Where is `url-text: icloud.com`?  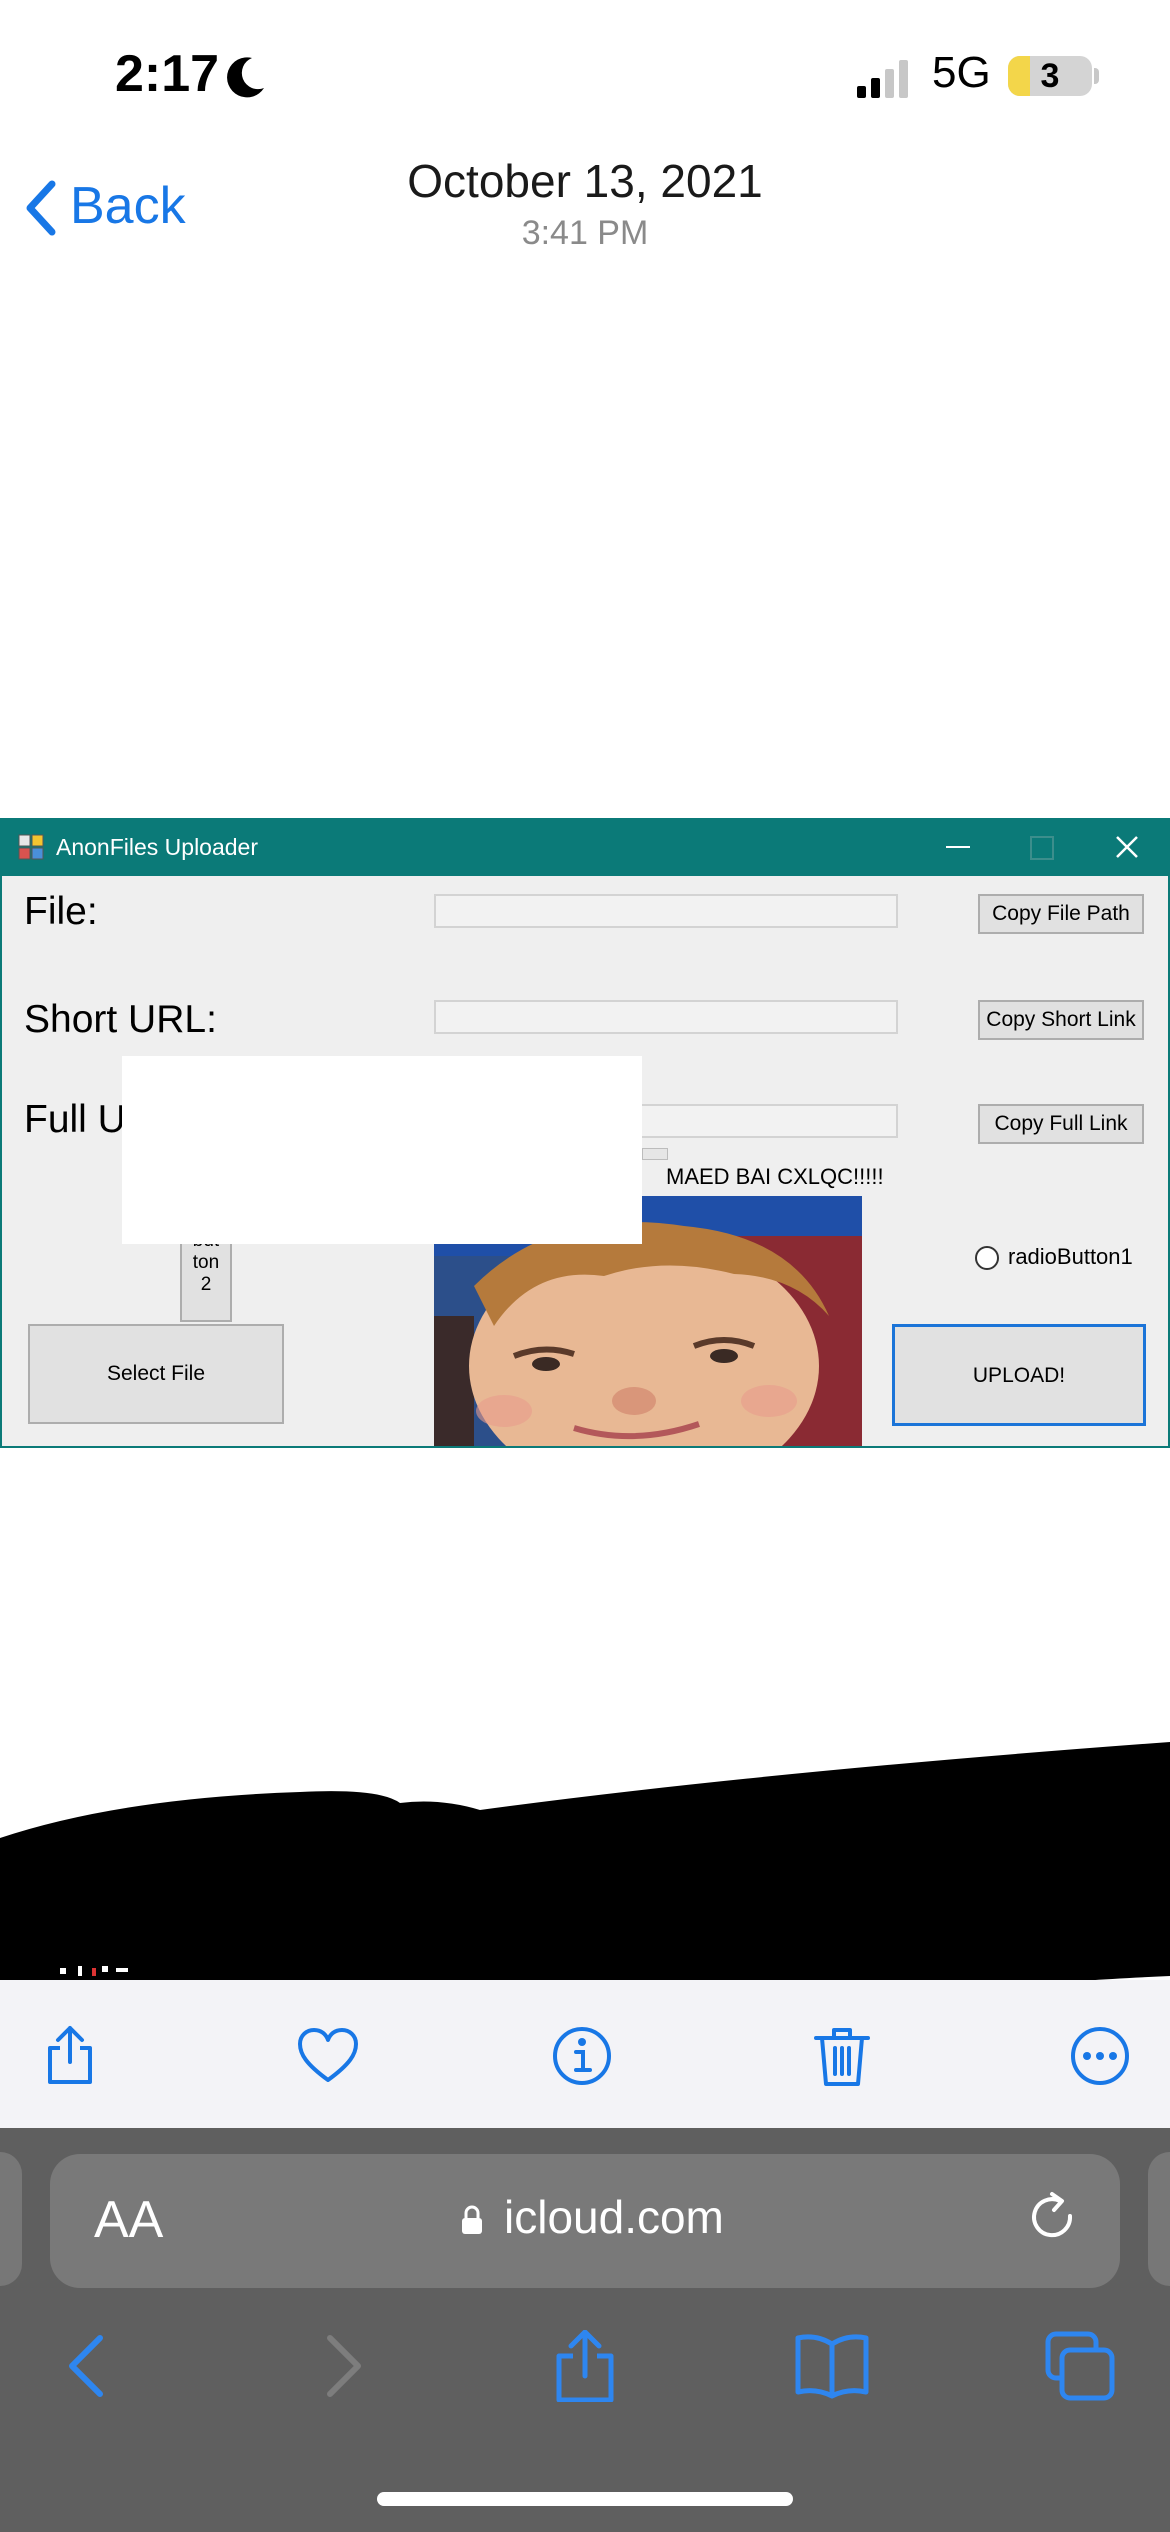 url-text: icloud.com is located at coordinates (614, 2217).